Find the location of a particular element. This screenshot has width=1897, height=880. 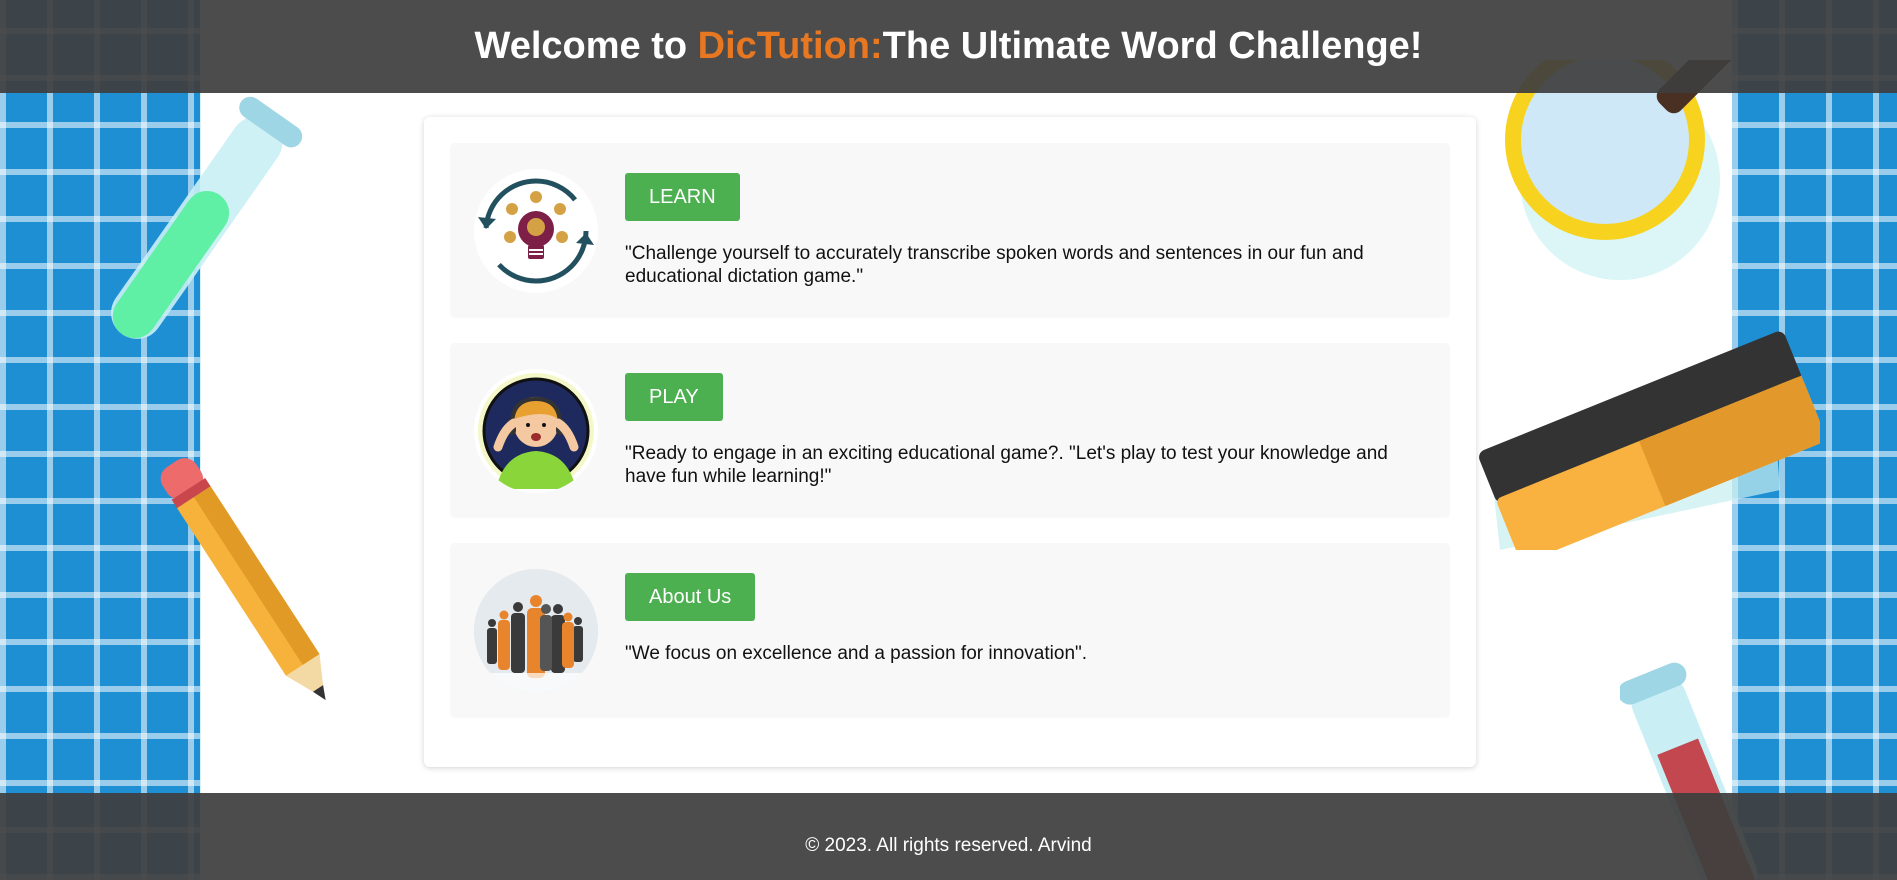

title-prefix: Welcome to is located at coordinates (586, 46).